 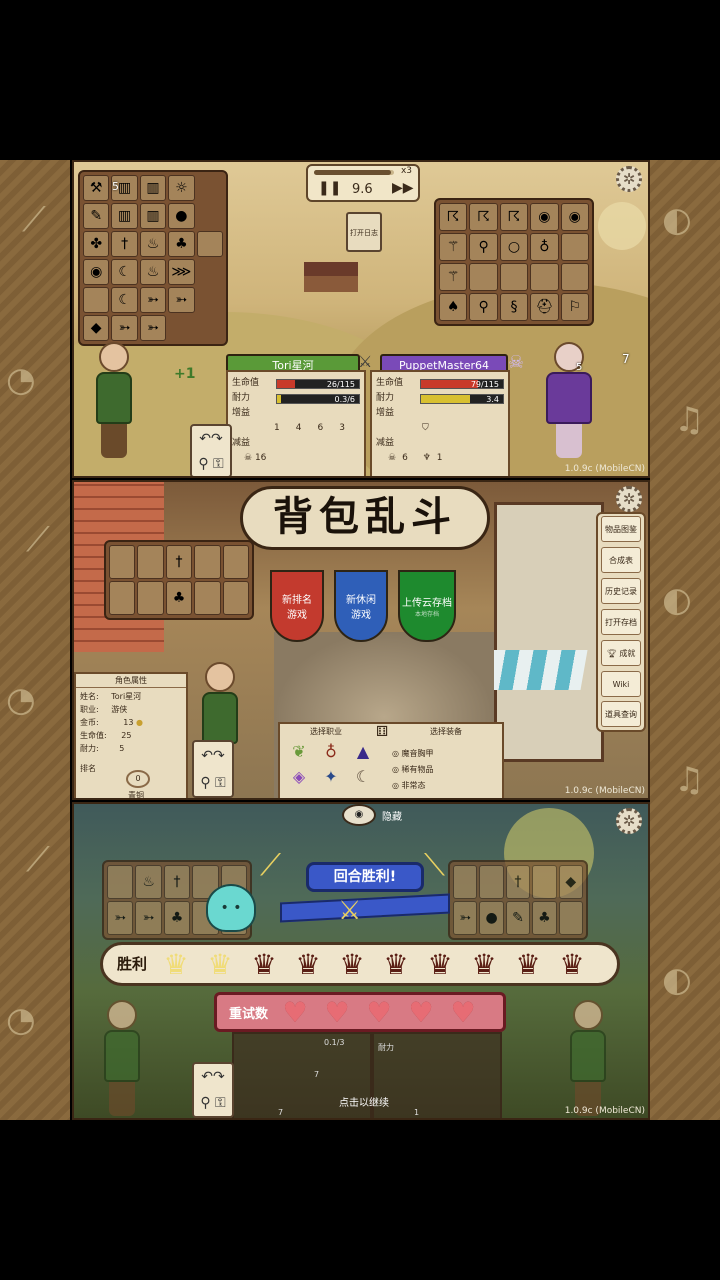 I want to click on wolf-class-icon: ✦, so click(x=331, y=776).